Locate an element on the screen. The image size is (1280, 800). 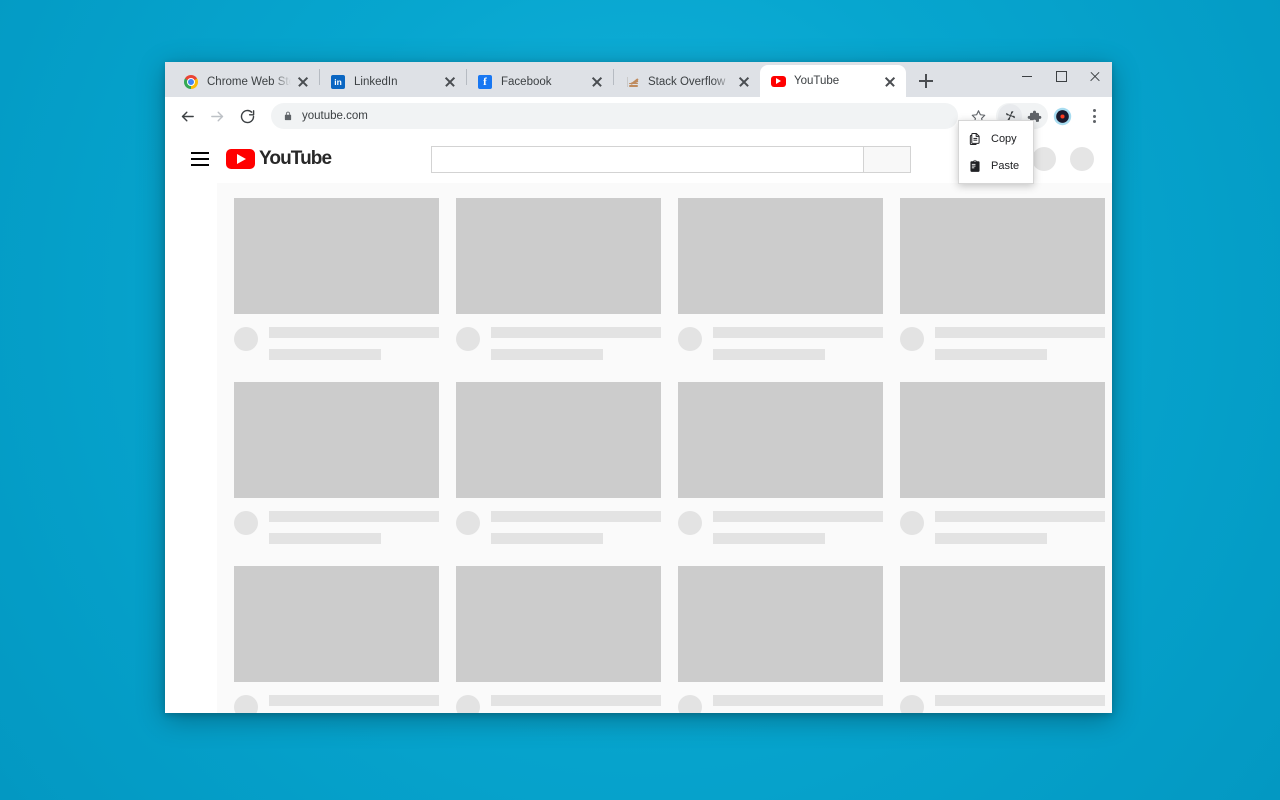
window-controls is located at coordinates (1061, 79).